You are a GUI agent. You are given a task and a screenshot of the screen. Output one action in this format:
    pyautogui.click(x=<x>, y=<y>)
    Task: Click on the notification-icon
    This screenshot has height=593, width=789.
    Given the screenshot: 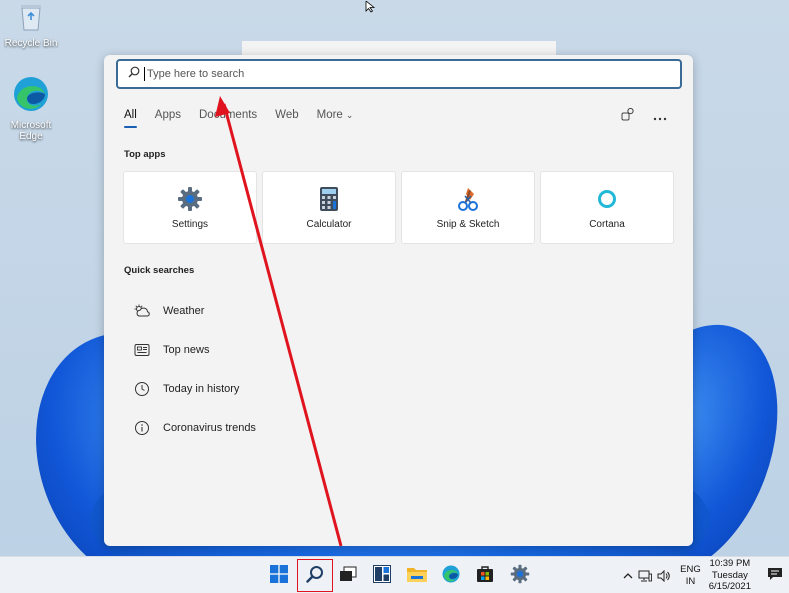 What is the action you would take?
    pyautogui.click(x=775, y=575)
    